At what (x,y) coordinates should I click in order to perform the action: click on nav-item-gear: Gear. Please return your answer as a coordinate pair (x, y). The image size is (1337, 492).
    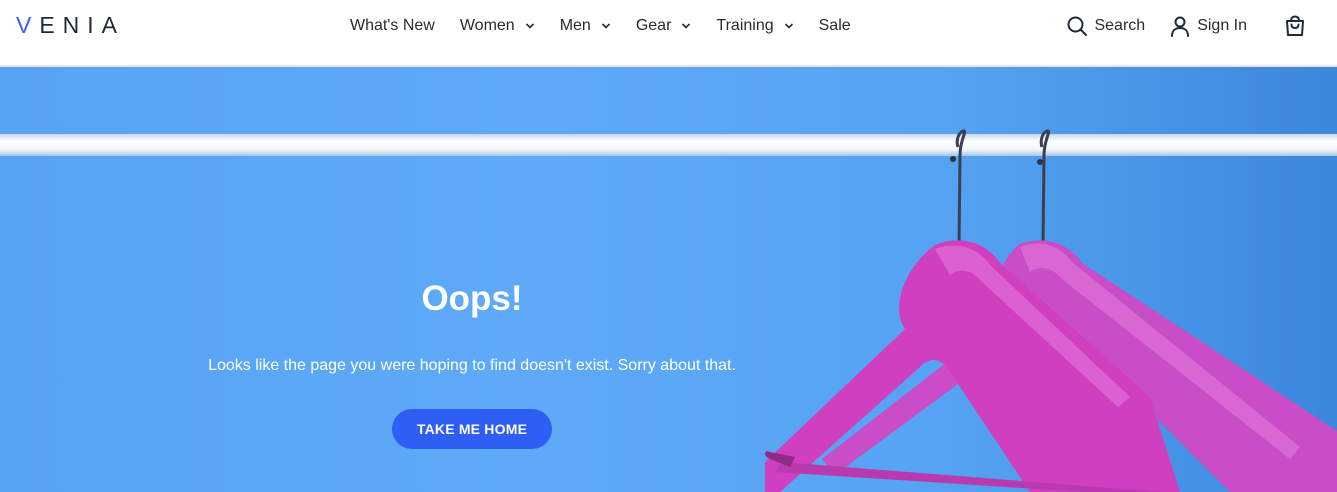
    Looking at the image, I should click on (664, 26).